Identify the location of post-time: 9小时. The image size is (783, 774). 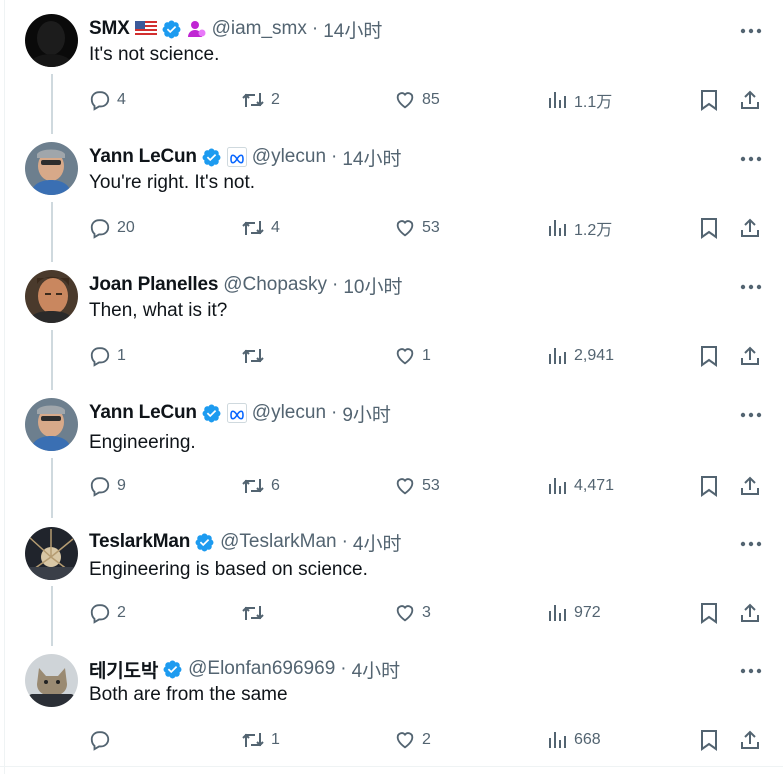
(366, 413).